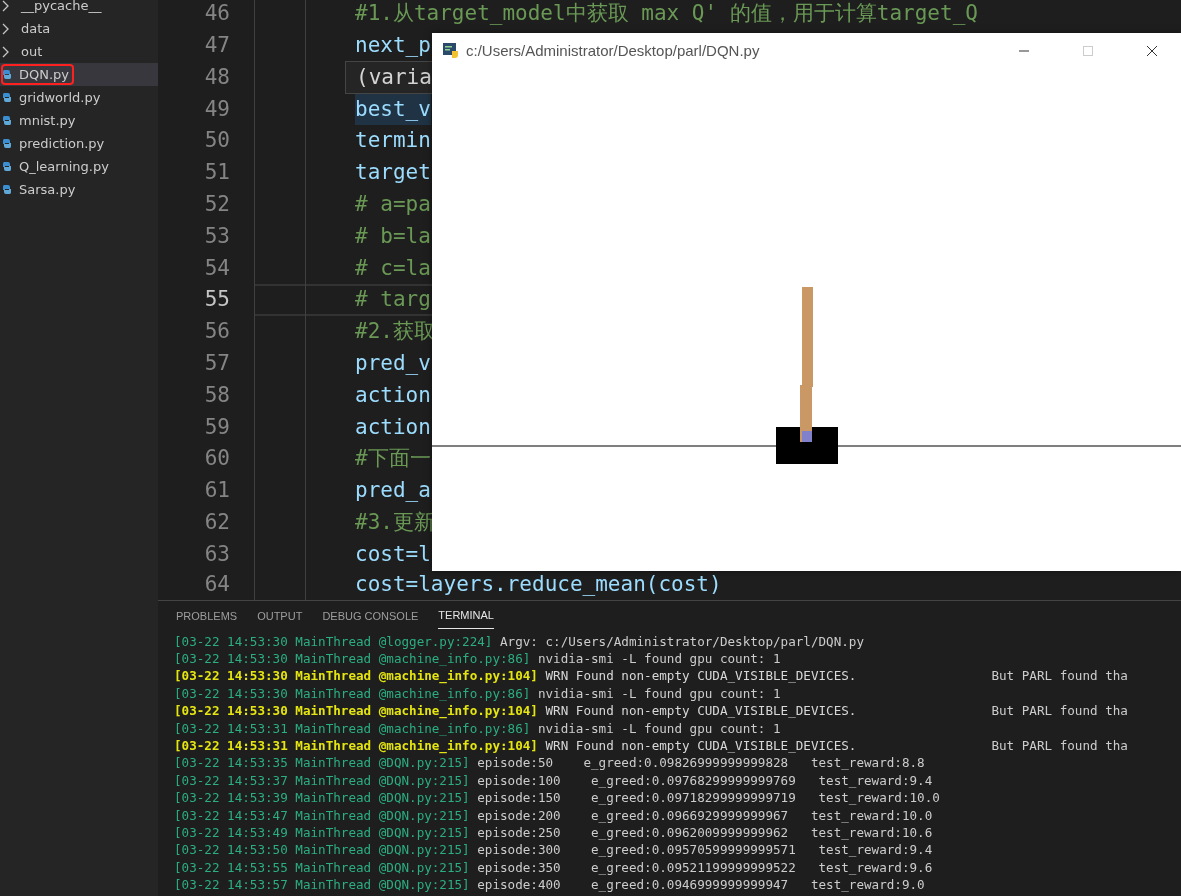 This screenshot has width=1181, height=896. What do you see at coordinates (700, 885) in the screenshot?
I see `log-message: episode:400 e_greed:0.0946999999999947 test_reward:9.0` at bounding box center [700, 885].